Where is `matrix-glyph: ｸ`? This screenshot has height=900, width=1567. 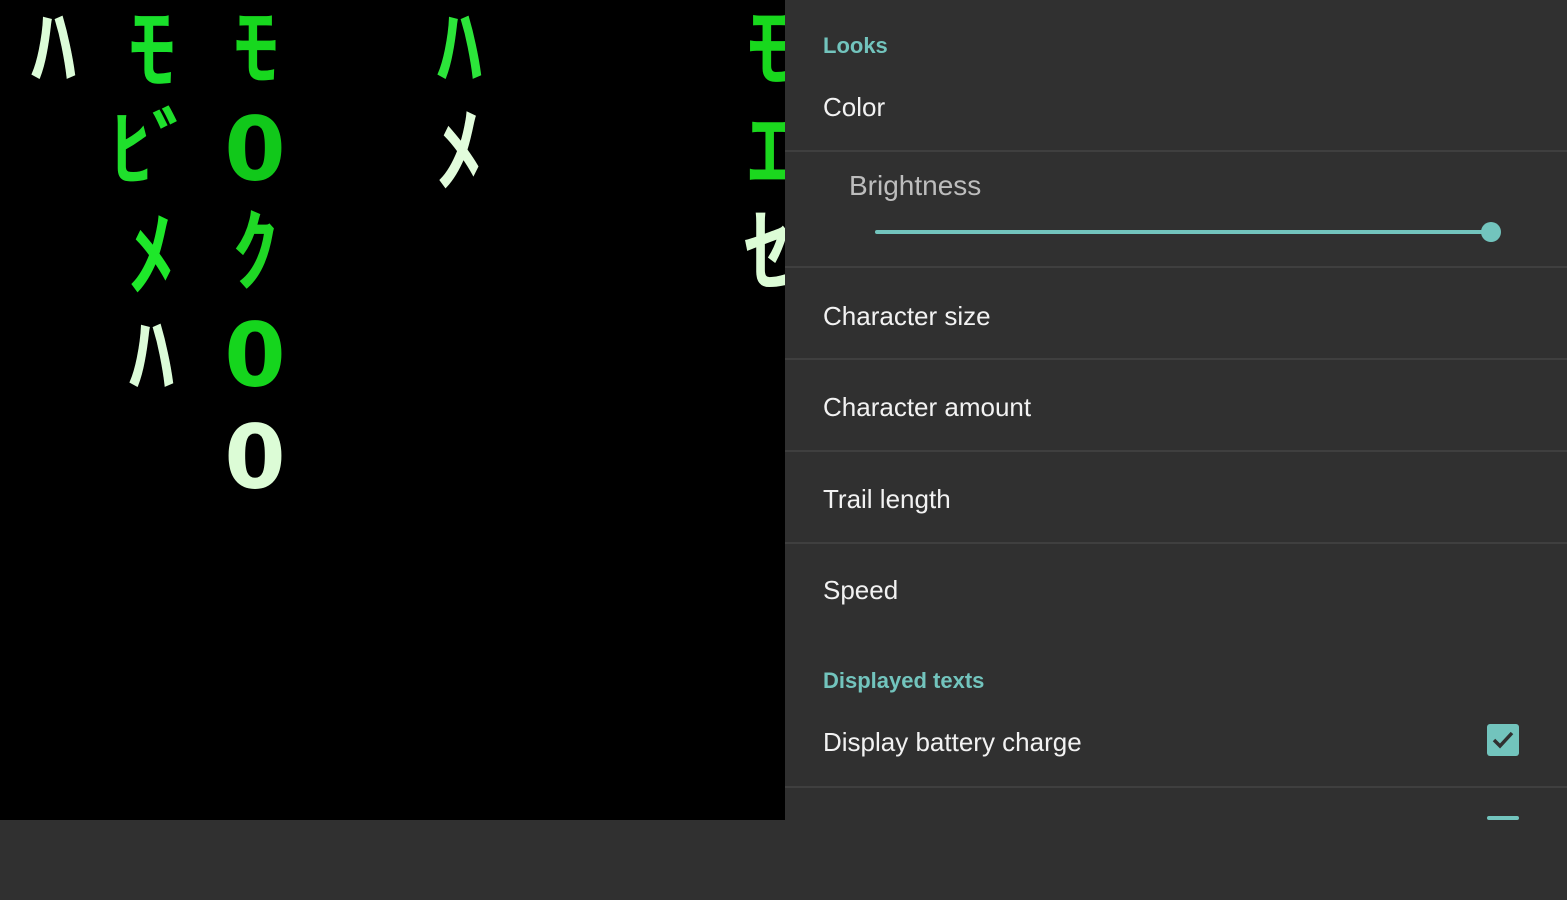 matrix-glyph: ｸ is located at coordinates (255, 252).